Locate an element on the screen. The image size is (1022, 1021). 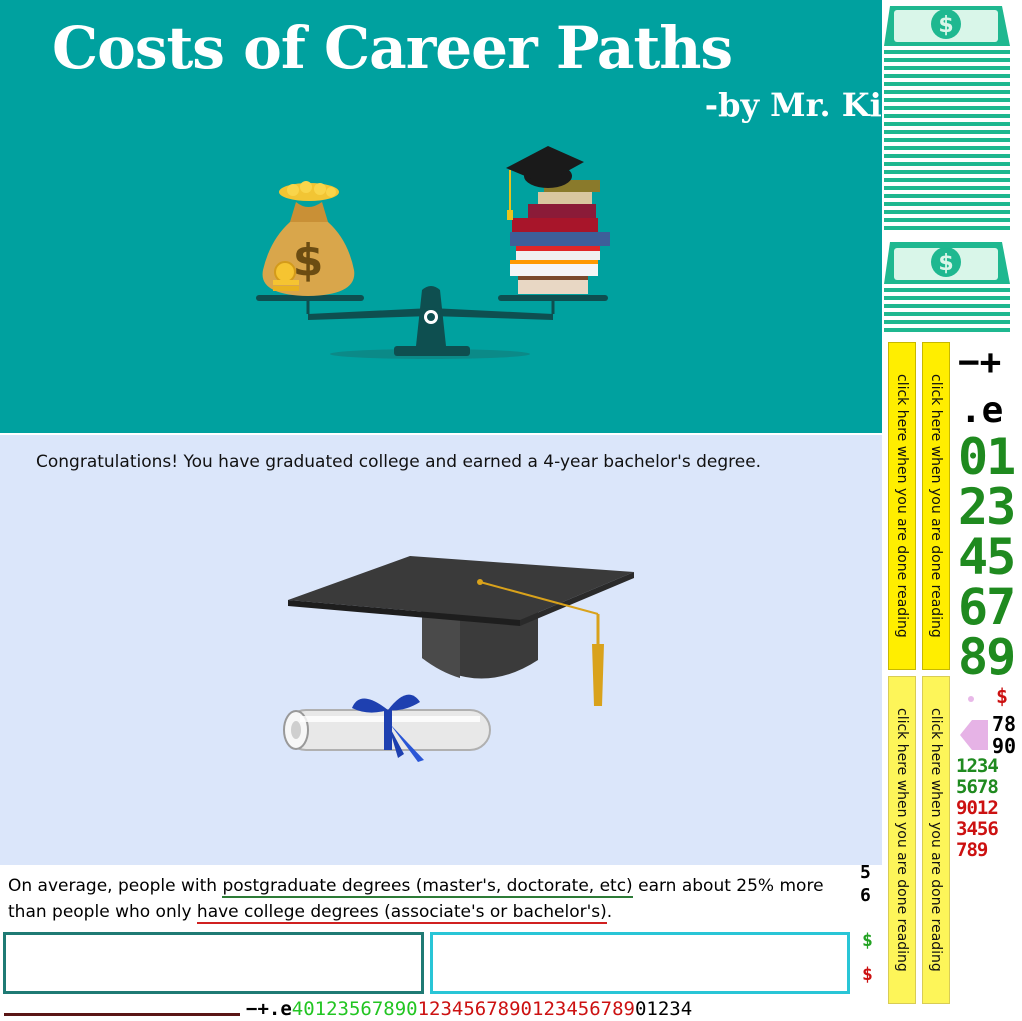
fact-part1: On average, people with is located at coordinates (115, 886).